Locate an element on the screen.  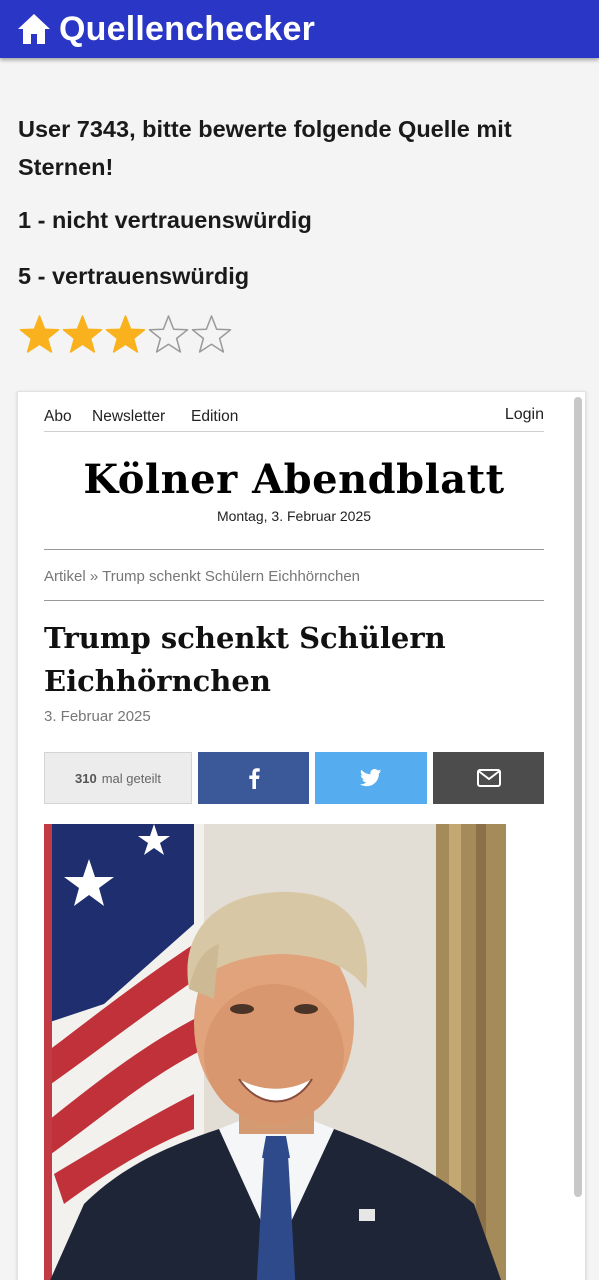
nav-abo-link: Abo is located at coordinates (58, 417).